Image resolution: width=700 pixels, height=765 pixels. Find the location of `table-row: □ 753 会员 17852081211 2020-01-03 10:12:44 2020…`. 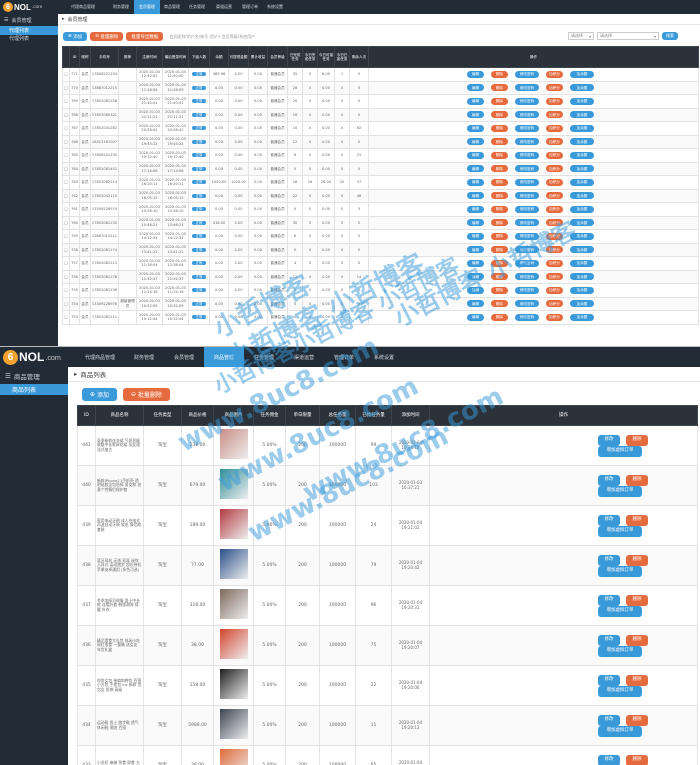

table-row: □ 753 会员 17852081211 2020-01-03 10:12:44 2020… is located at coordinates (380, 317).